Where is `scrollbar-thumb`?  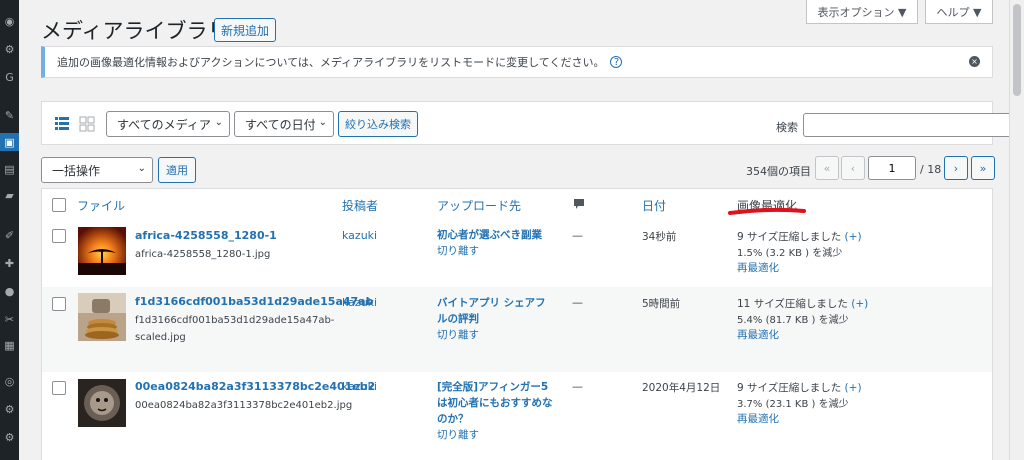 scrollbar-thumb is located at coordinates (1017, 50).